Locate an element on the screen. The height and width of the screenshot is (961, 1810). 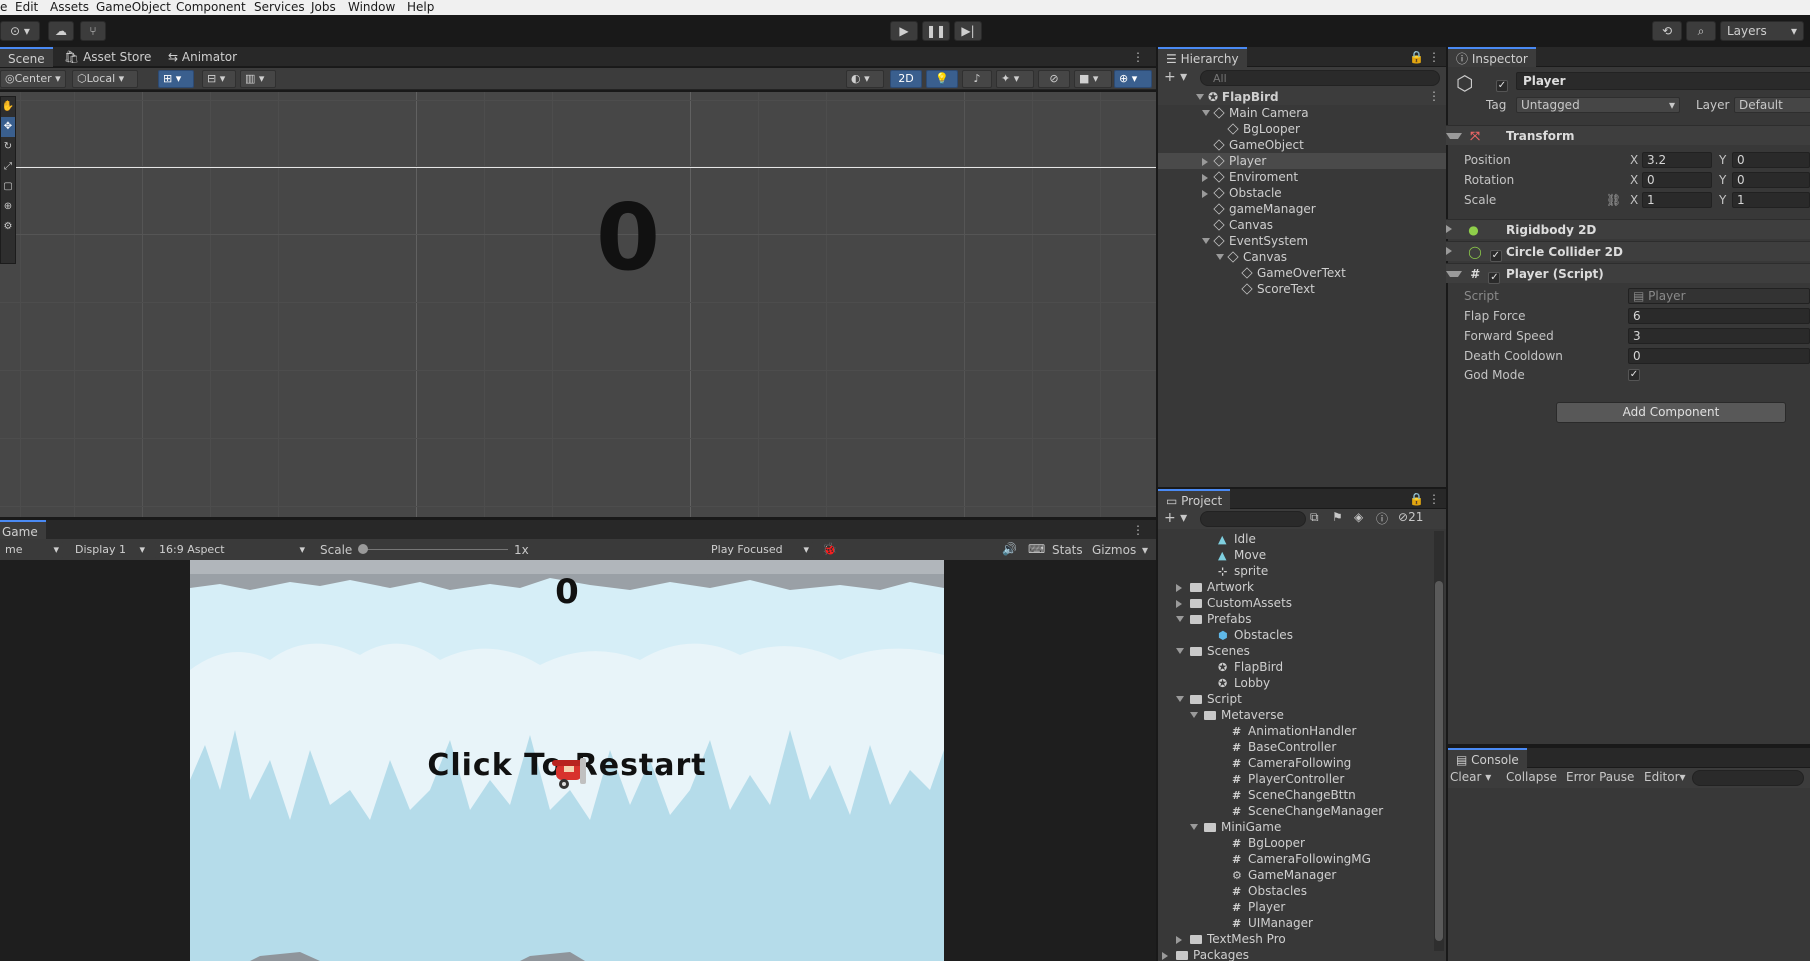
create-asset-button: + ▾ is located at coordinates (1175, 518).